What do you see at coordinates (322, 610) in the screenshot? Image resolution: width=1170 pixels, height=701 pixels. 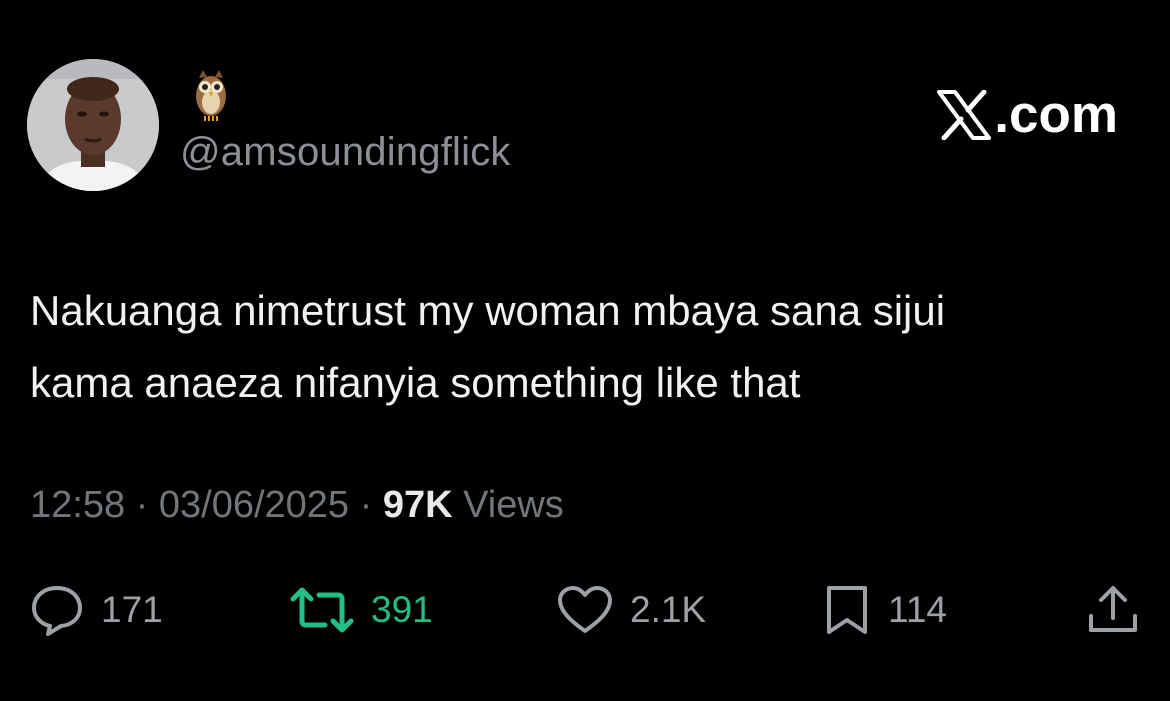 I see `retweet-icon` at bounding box center [322, 610].